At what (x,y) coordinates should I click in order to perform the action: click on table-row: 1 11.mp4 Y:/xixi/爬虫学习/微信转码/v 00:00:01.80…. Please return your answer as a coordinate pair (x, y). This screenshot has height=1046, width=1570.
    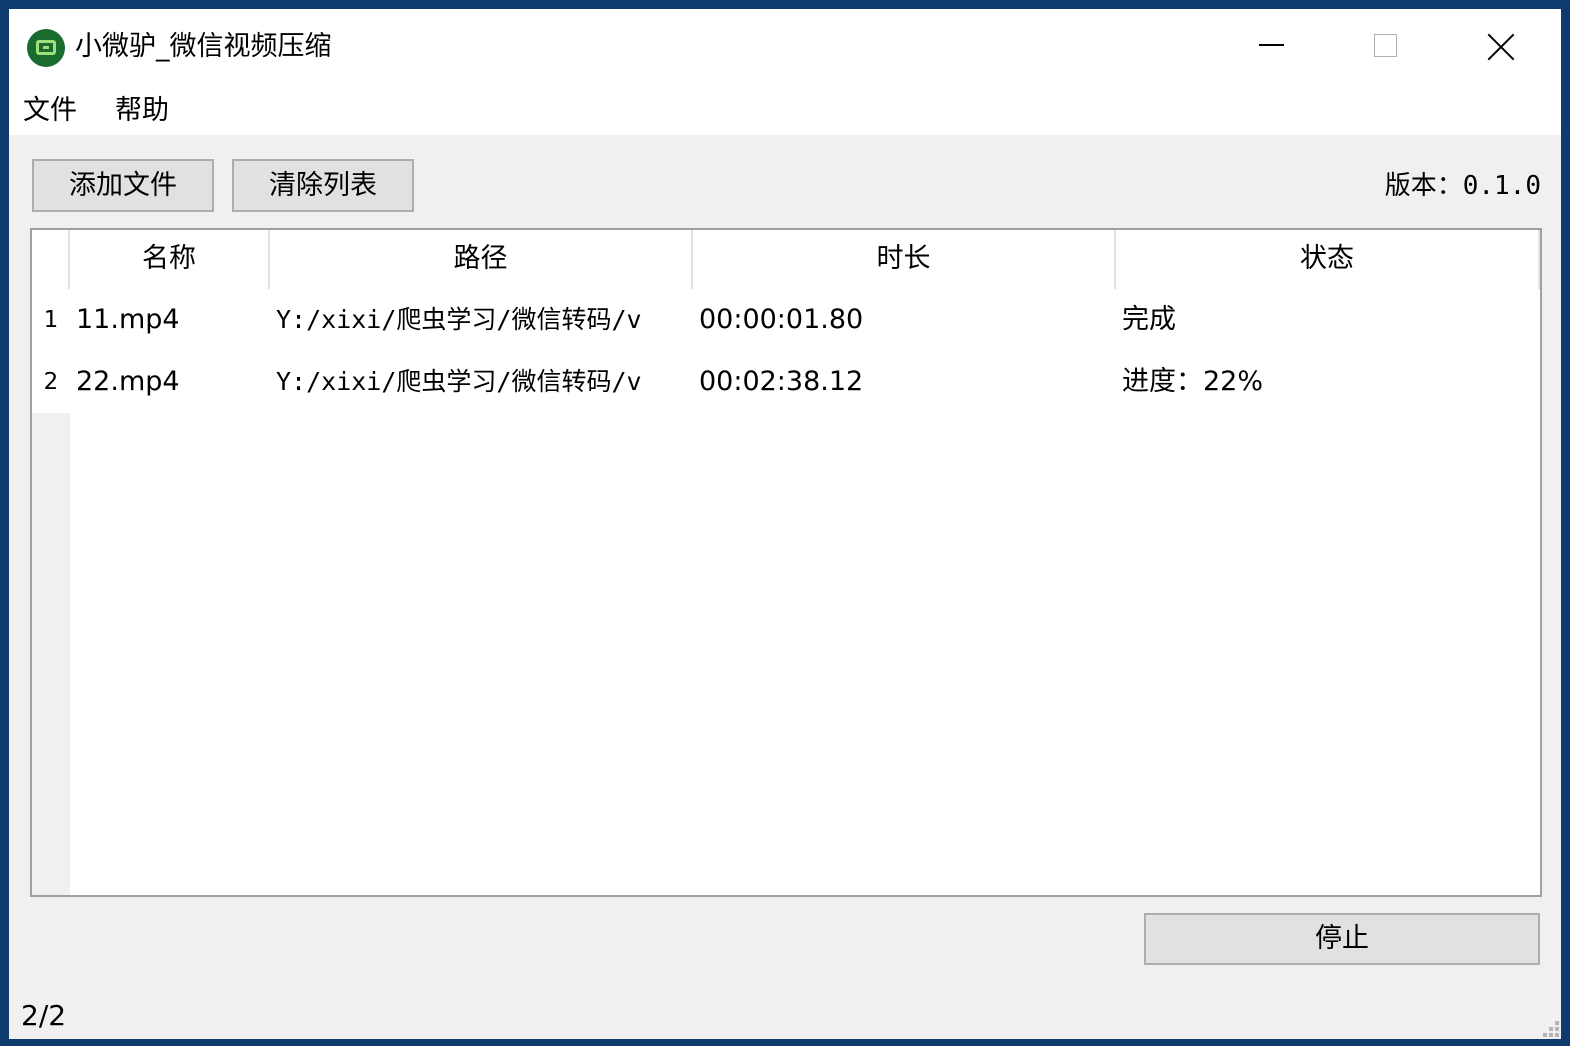
    Looking at the image, I should click on (786, 320).